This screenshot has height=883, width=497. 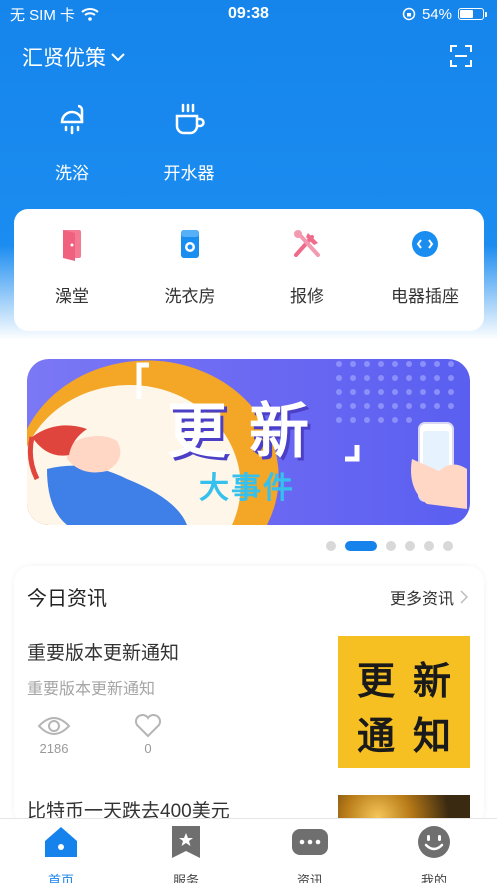 What do you see at coordinates (64, 58) in the screenshot?
I see `campus-name: 汇贤优策` at bounding box center [64, 58].